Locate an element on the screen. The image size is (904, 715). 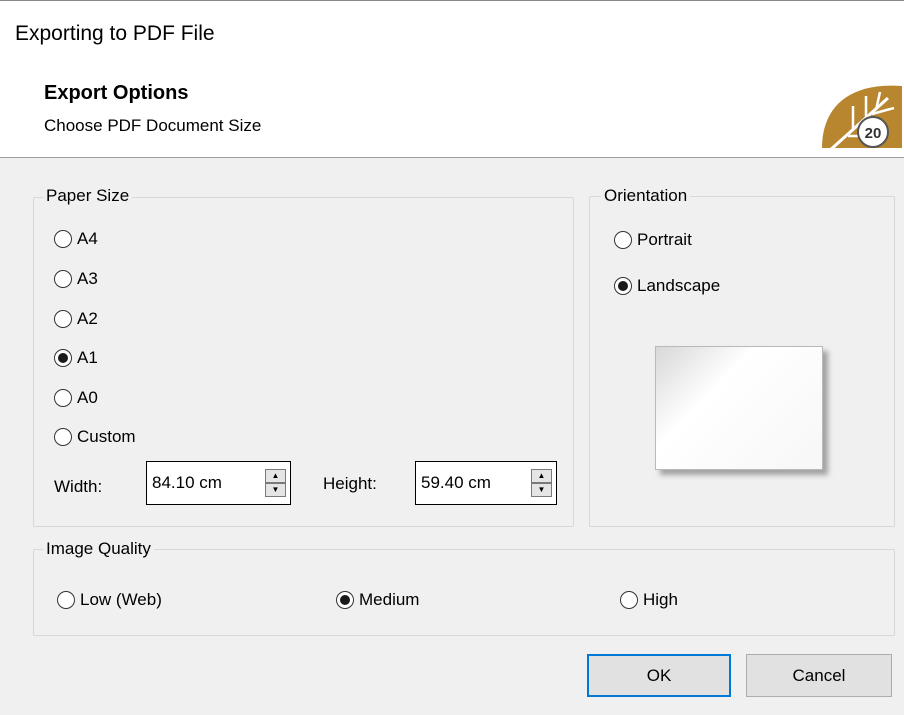
radio-portrait-label: Portrait is located at coordinates (664, 239).